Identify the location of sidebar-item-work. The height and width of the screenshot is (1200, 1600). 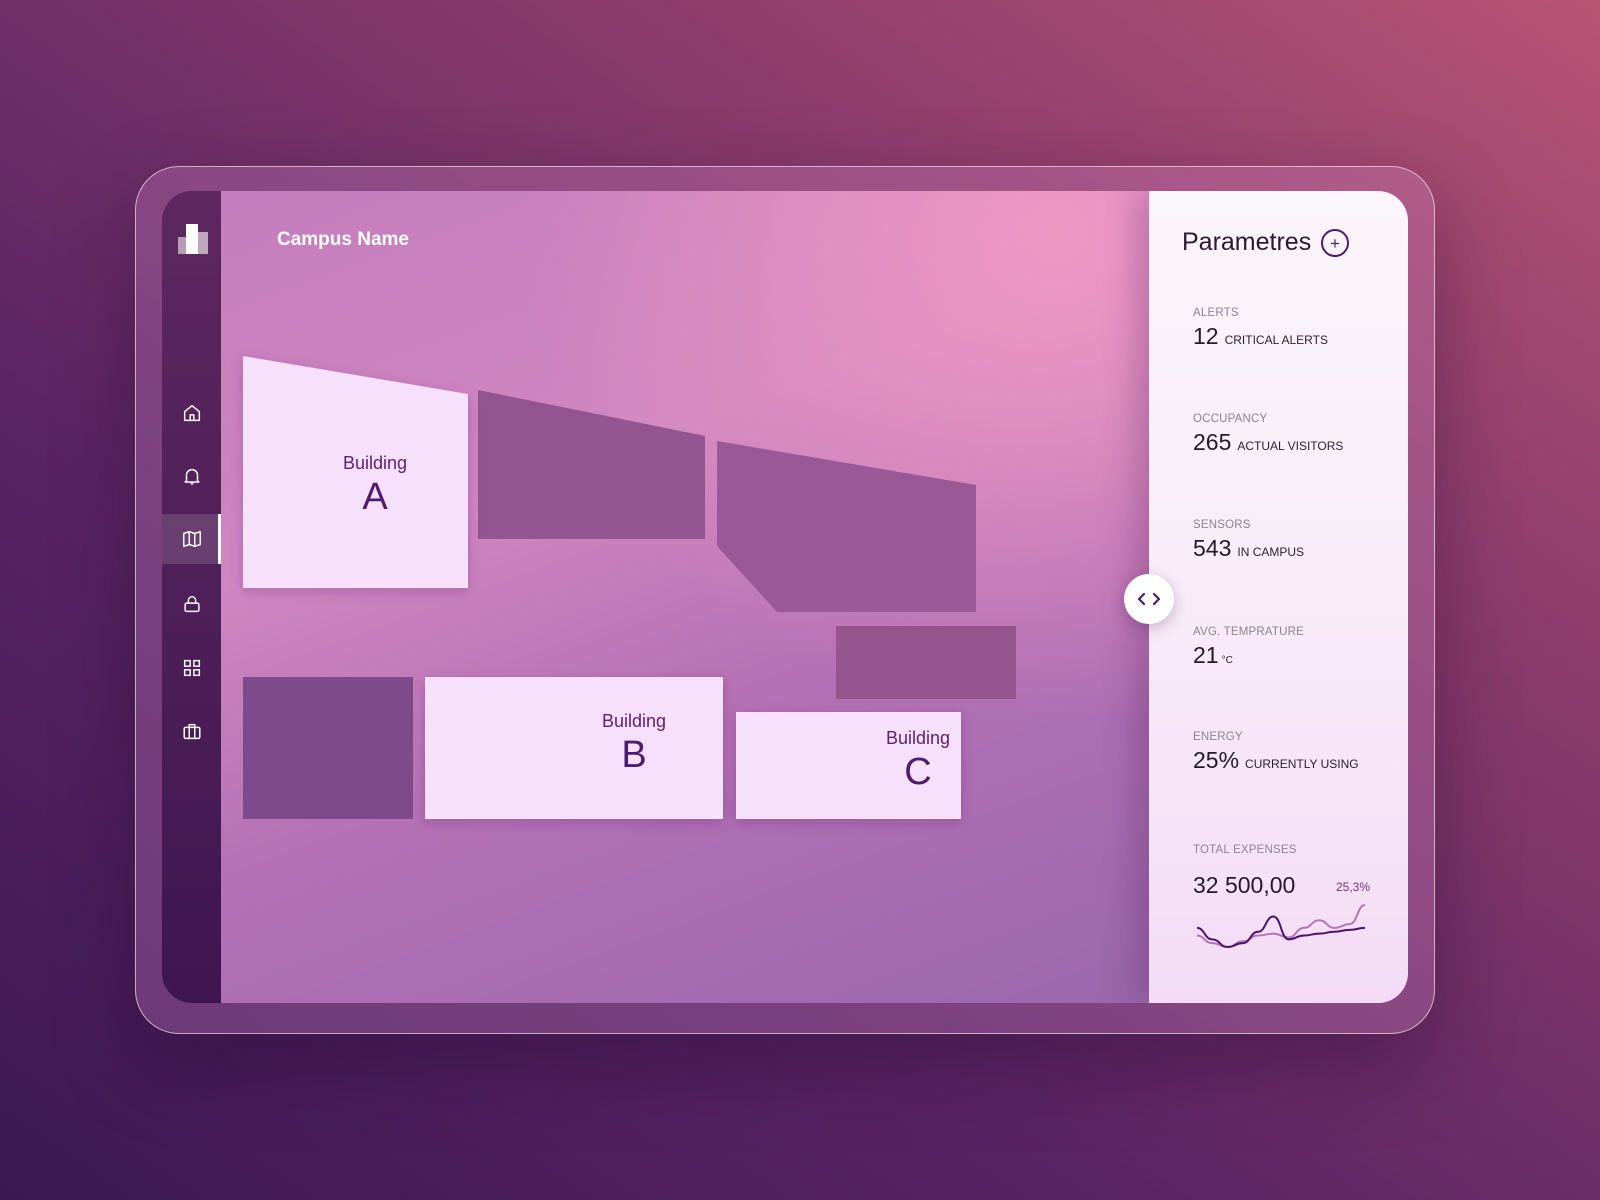
(191, 731).